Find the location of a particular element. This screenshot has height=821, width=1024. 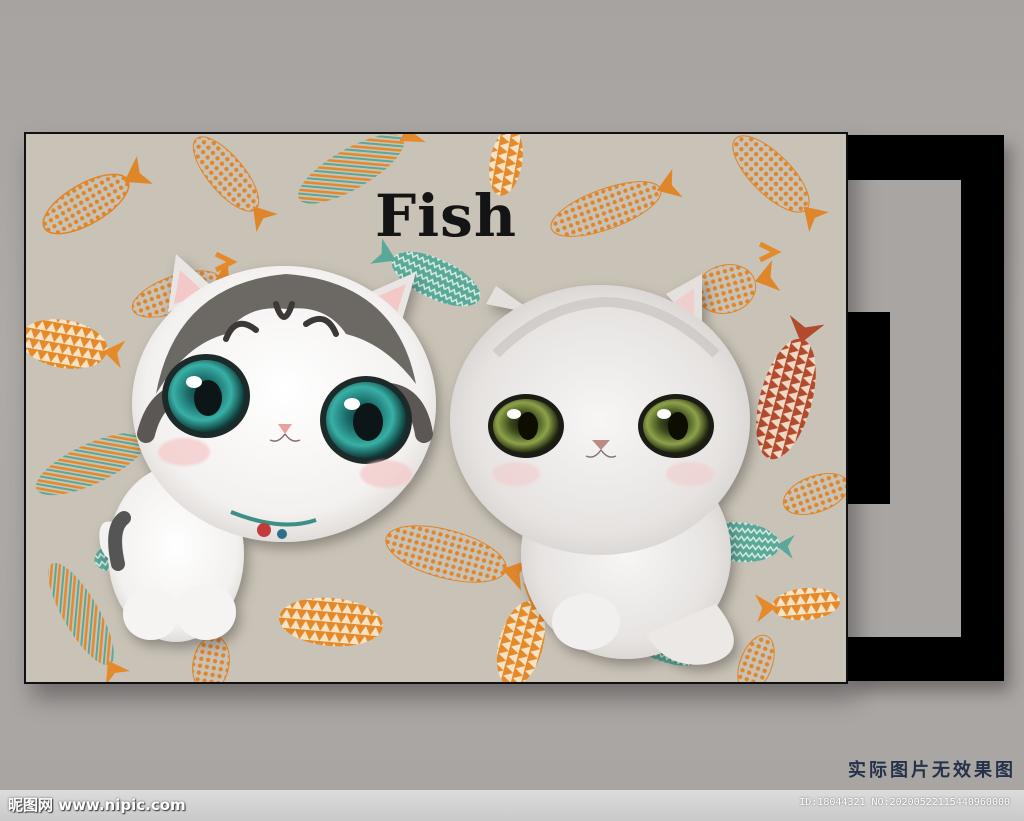

watermark-right: ID:18044321 NO:20200522115440960000 is located at coordinates (904, 802).